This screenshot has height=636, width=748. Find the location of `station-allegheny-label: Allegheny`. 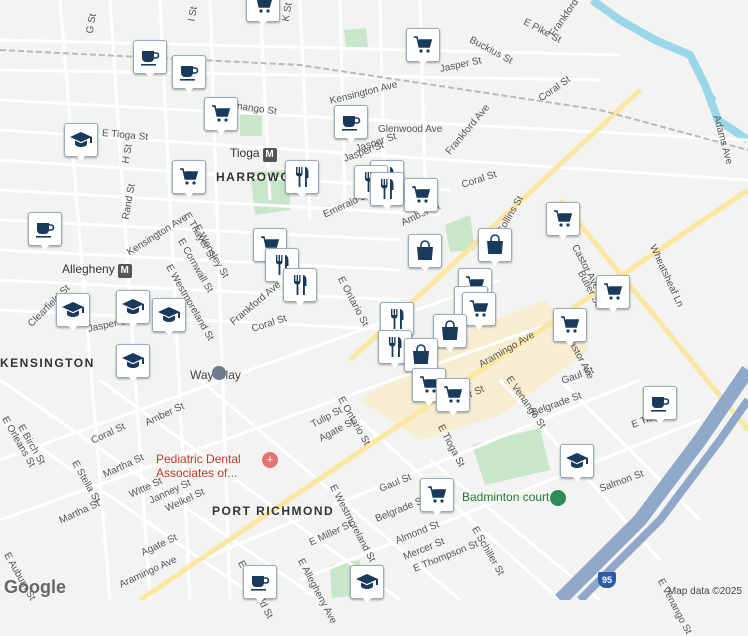

station-allegheny-label: Allegheny is located at coordinates (88, 269).